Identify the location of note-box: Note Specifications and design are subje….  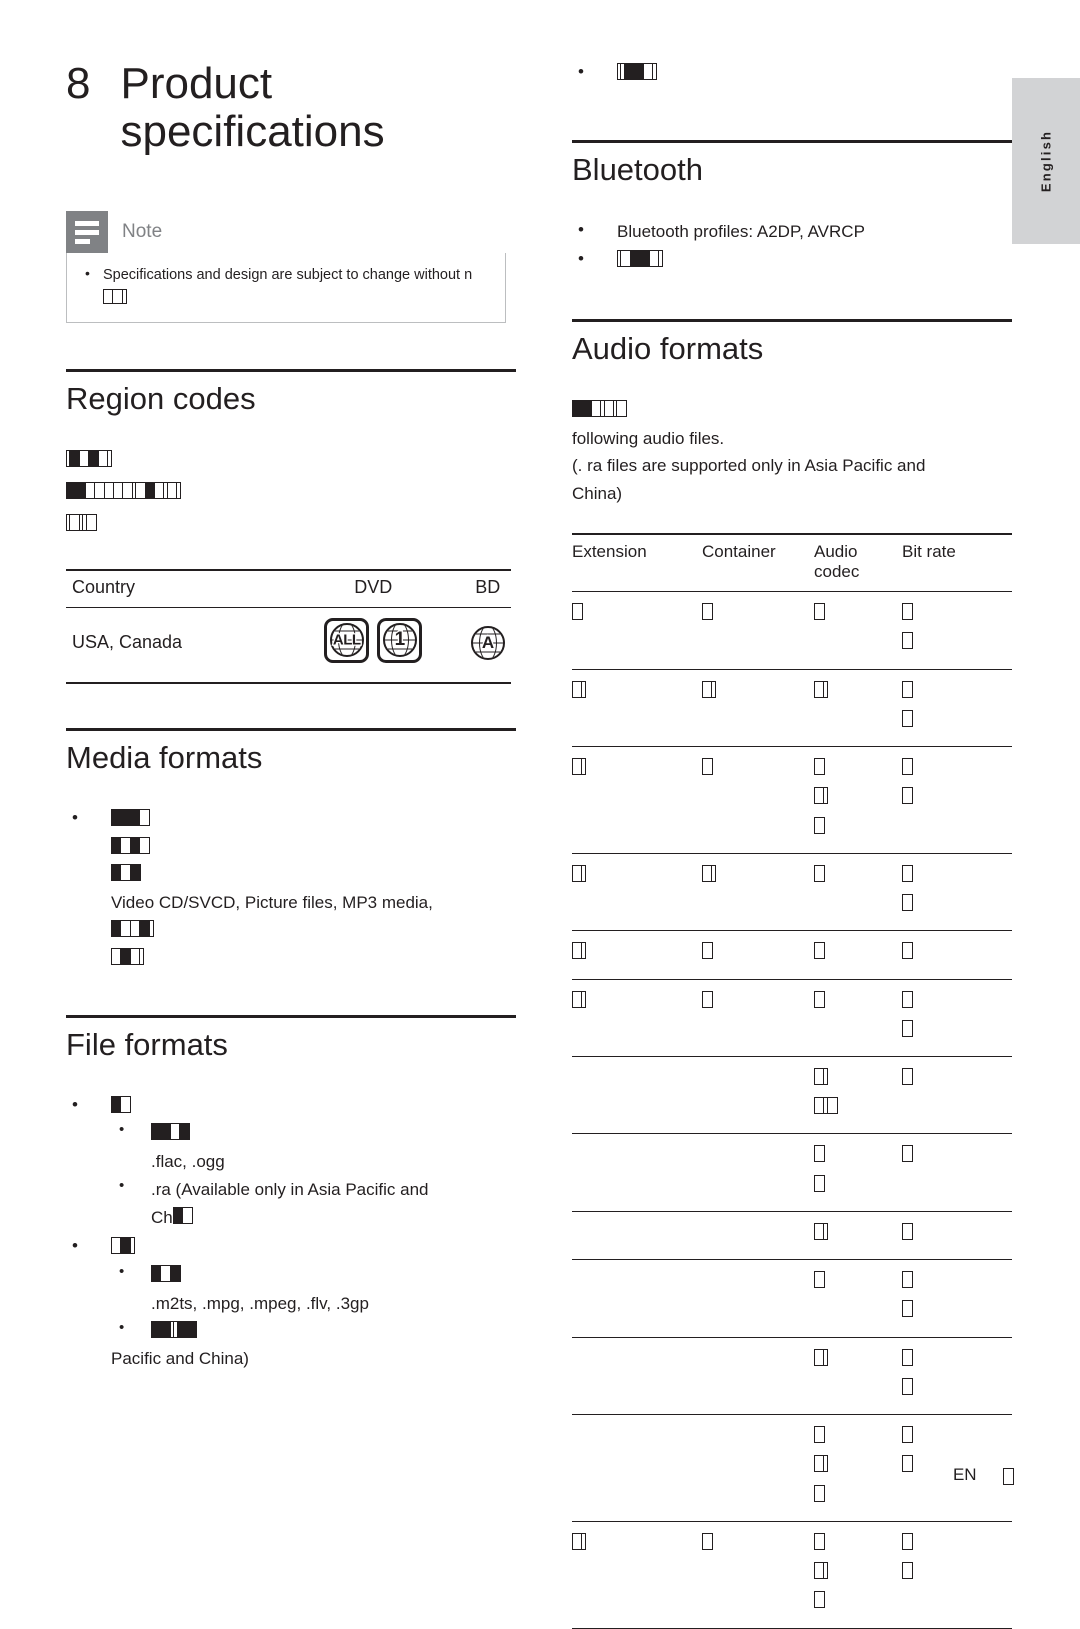
(286, 267).